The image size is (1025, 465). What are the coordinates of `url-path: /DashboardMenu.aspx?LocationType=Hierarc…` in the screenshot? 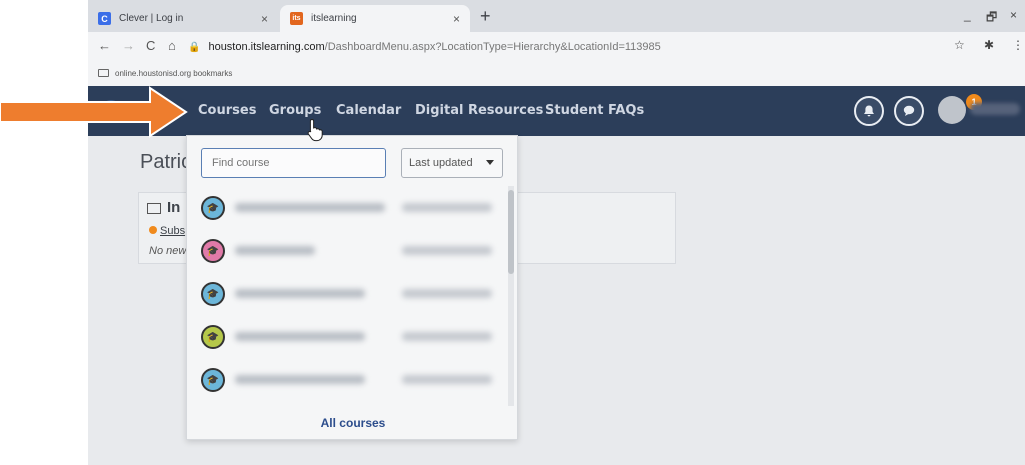 It's located at (492, 47).